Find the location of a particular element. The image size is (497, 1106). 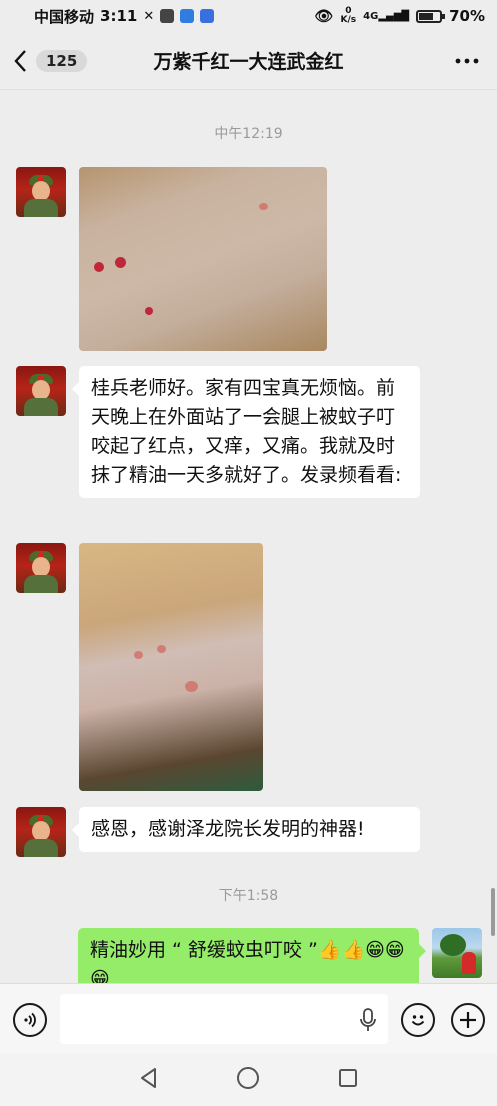

back-button is located at coordinates (20, 61).